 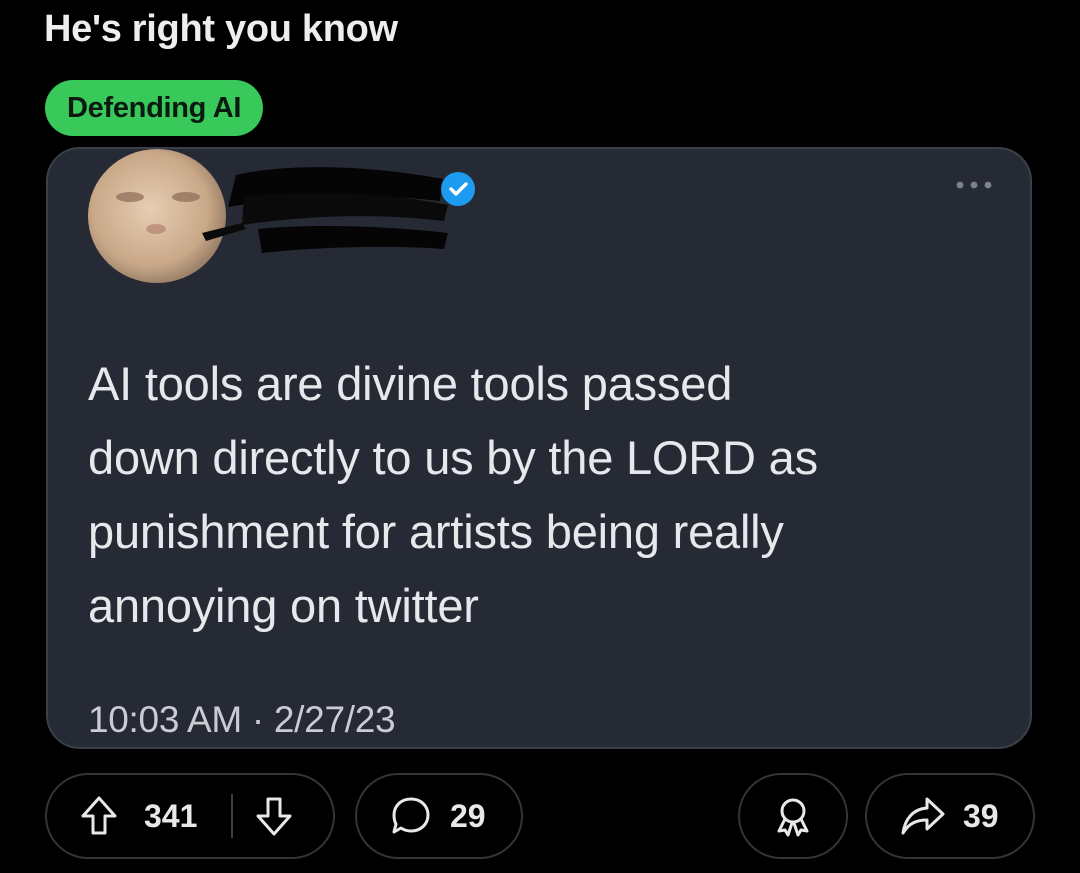 I want to click on share-button: 39, so click(x=950, y=816).